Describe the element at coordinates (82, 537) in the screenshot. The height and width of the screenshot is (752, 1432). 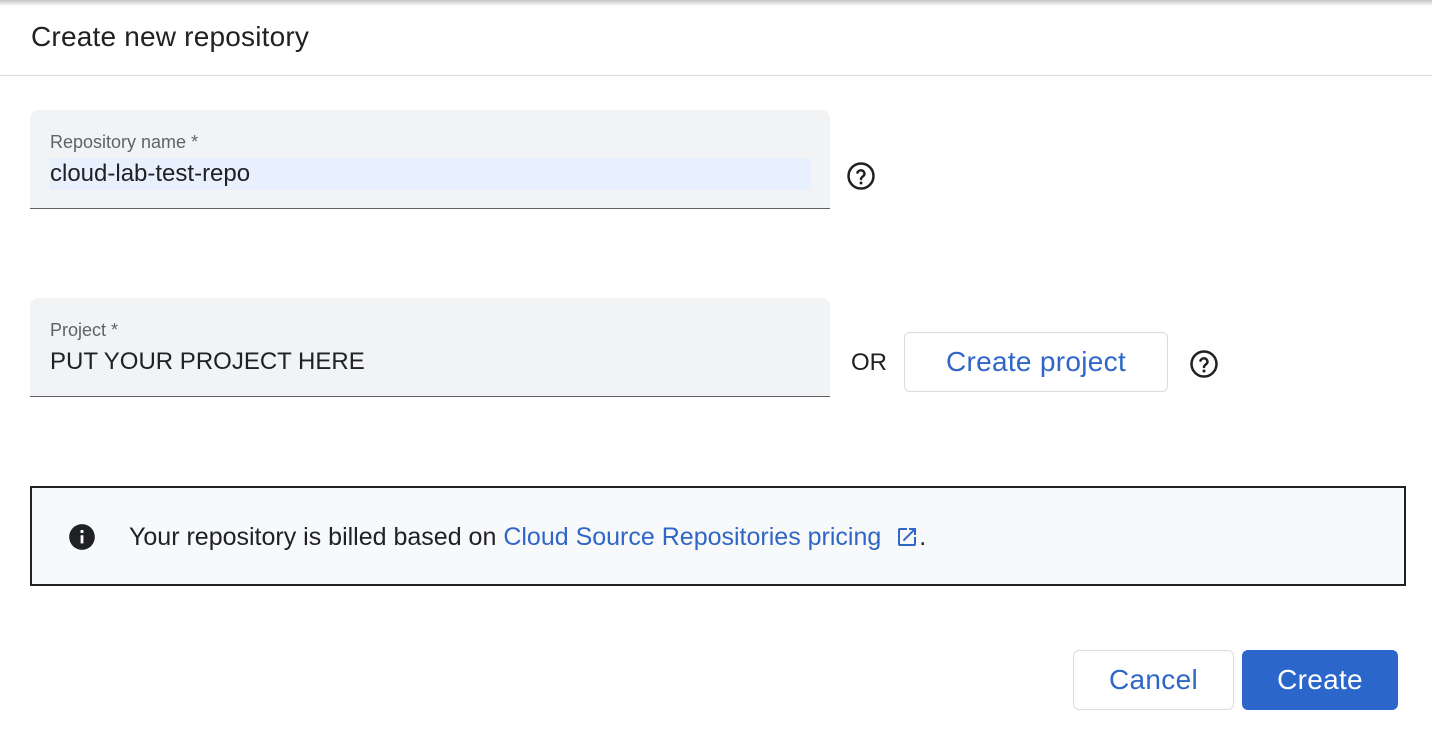
I see `info-icon` at that location.